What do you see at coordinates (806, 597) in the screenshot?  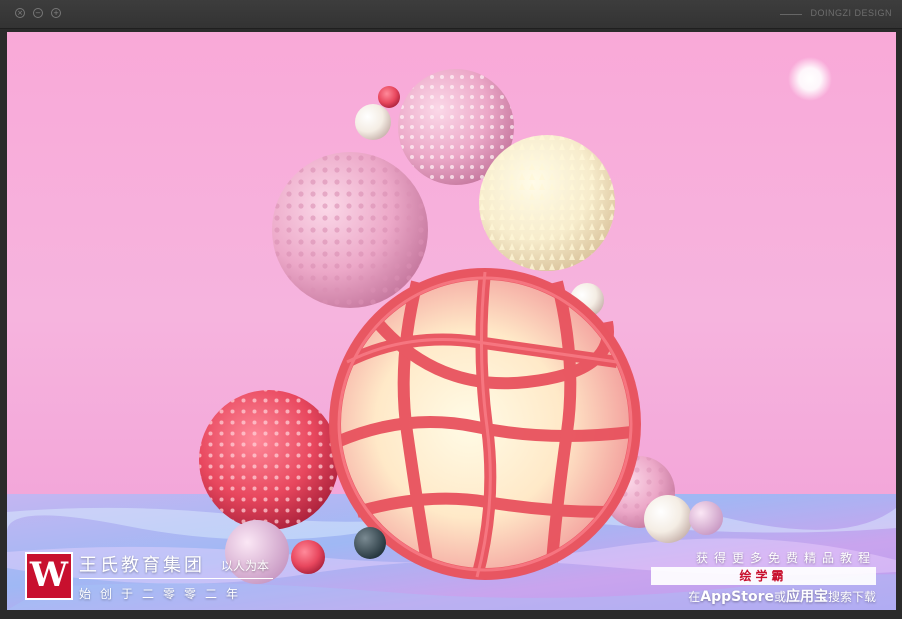 I see `promo-store-yingyongbao: 应用宝` at bounding box center [806, 597].